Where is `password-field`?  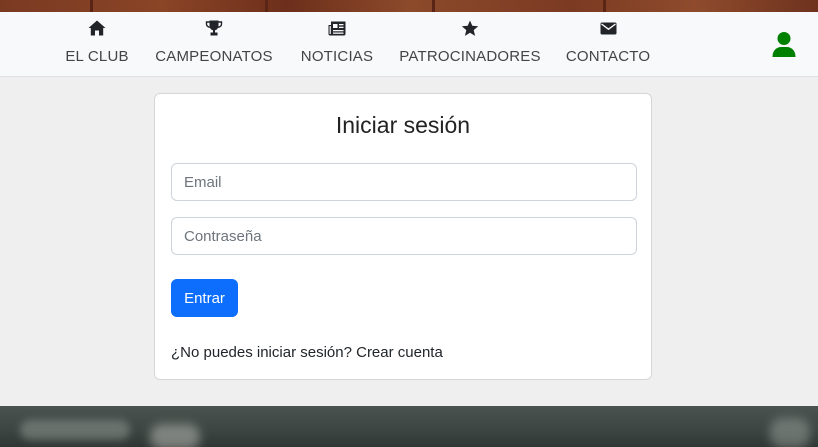 password-field is located at coordinates (404, 236).